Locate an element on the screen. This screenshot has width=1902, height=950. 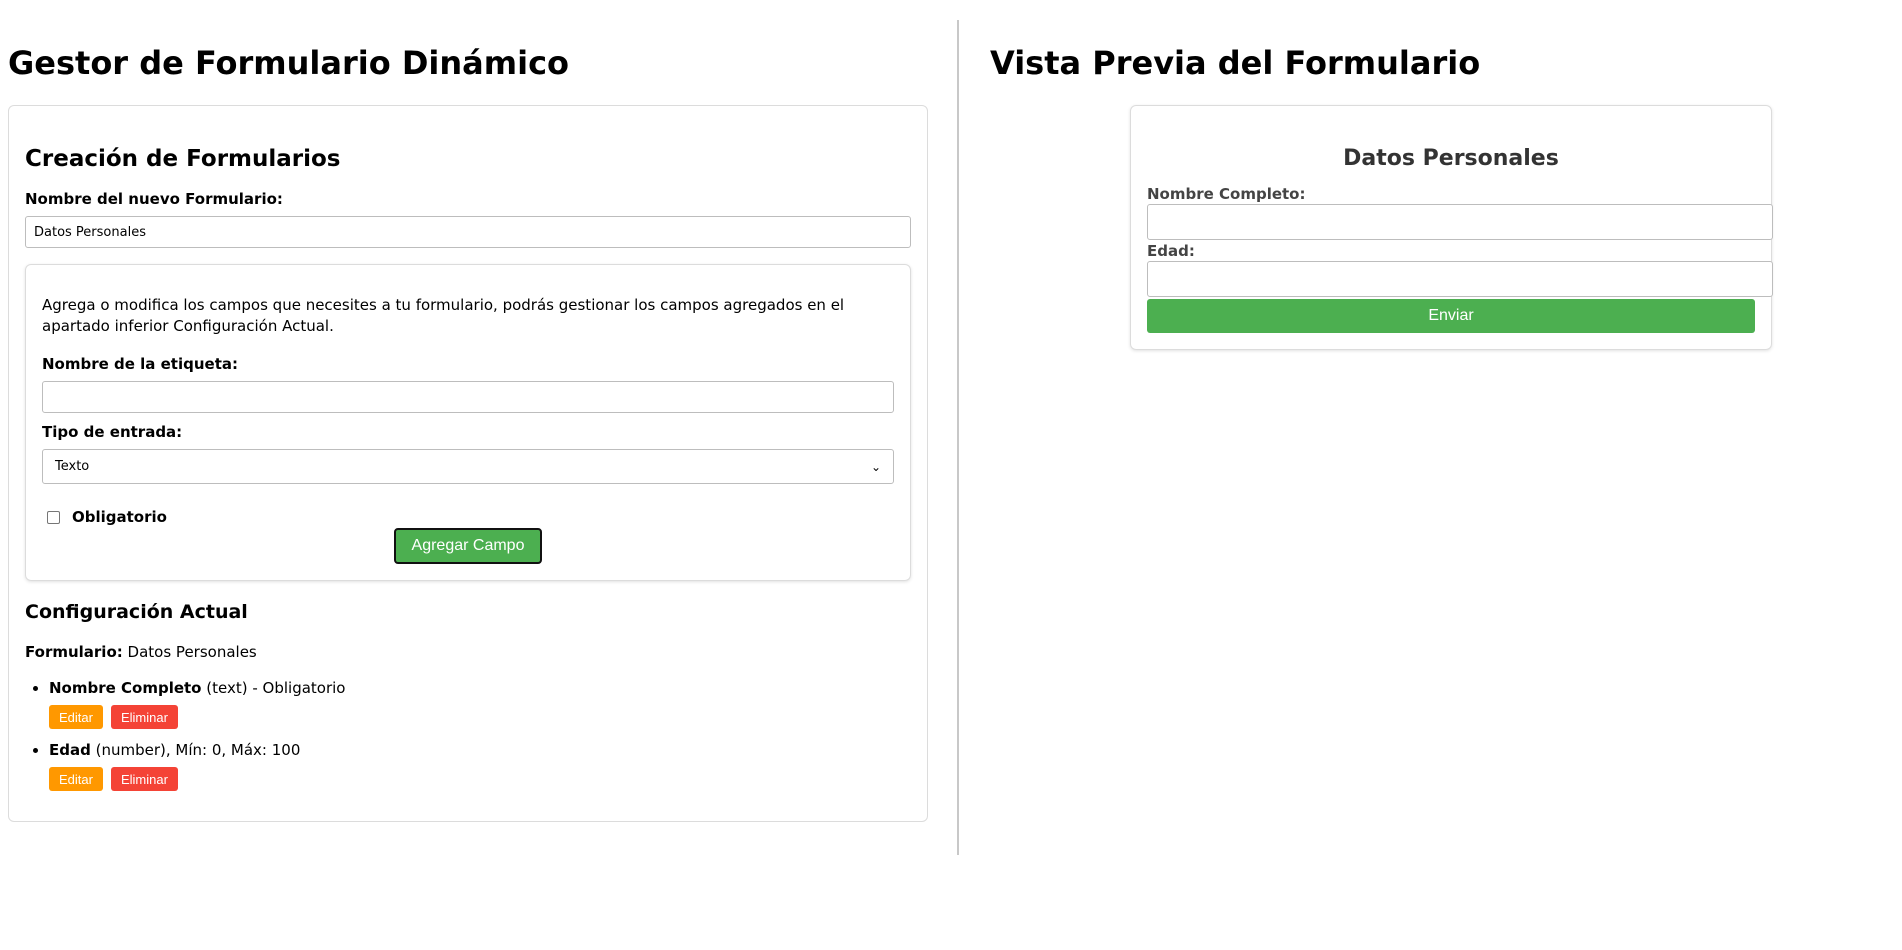
preview-form-title: Datos Personales is located at coordinates (1451, 159).